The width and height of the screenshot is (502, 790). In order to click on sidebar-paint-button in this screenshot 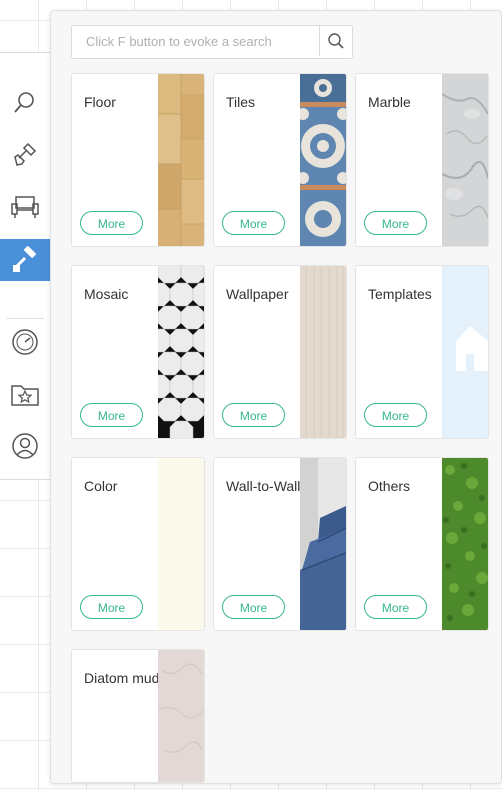, I will do `click(25, 260)`.